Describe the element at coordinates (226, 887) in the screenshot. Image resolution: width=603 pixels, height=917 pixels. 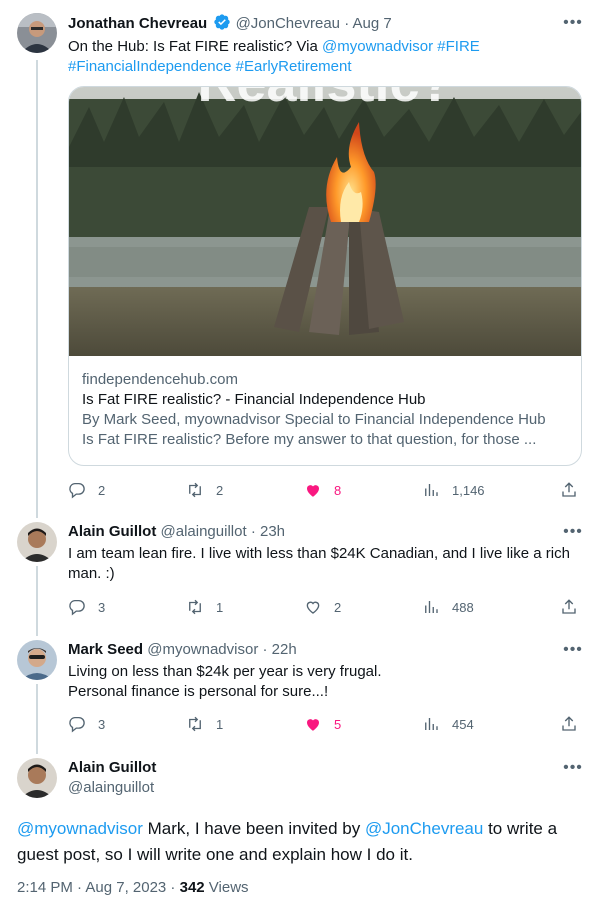
I see `views-label: Views` at that location.